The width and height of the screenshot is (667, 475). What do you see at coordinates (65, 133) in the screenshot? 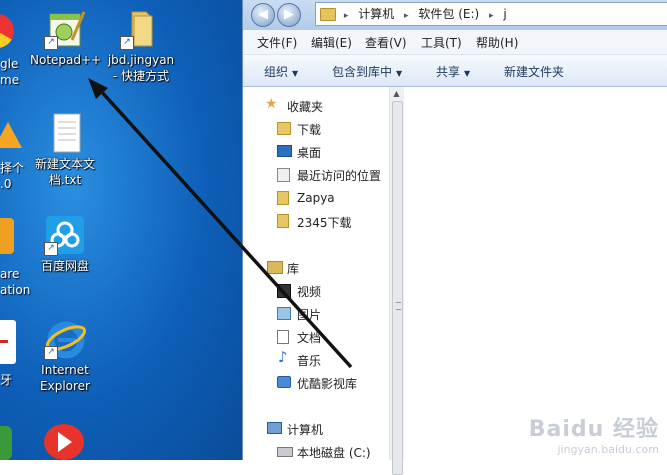
I see `text-file-icon` at bounding box center [65, 133].